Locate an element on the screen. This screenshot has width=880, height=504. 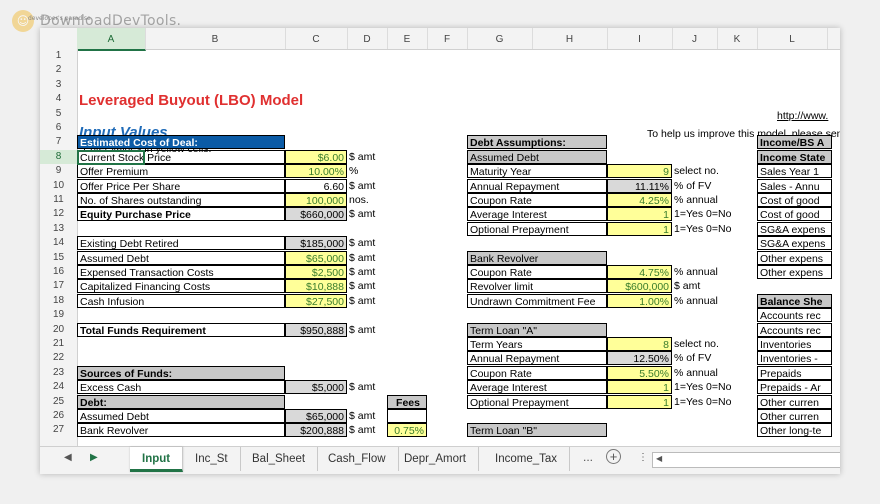
excess-cash-label: Excess Cash is located at coordinates (181, 387).